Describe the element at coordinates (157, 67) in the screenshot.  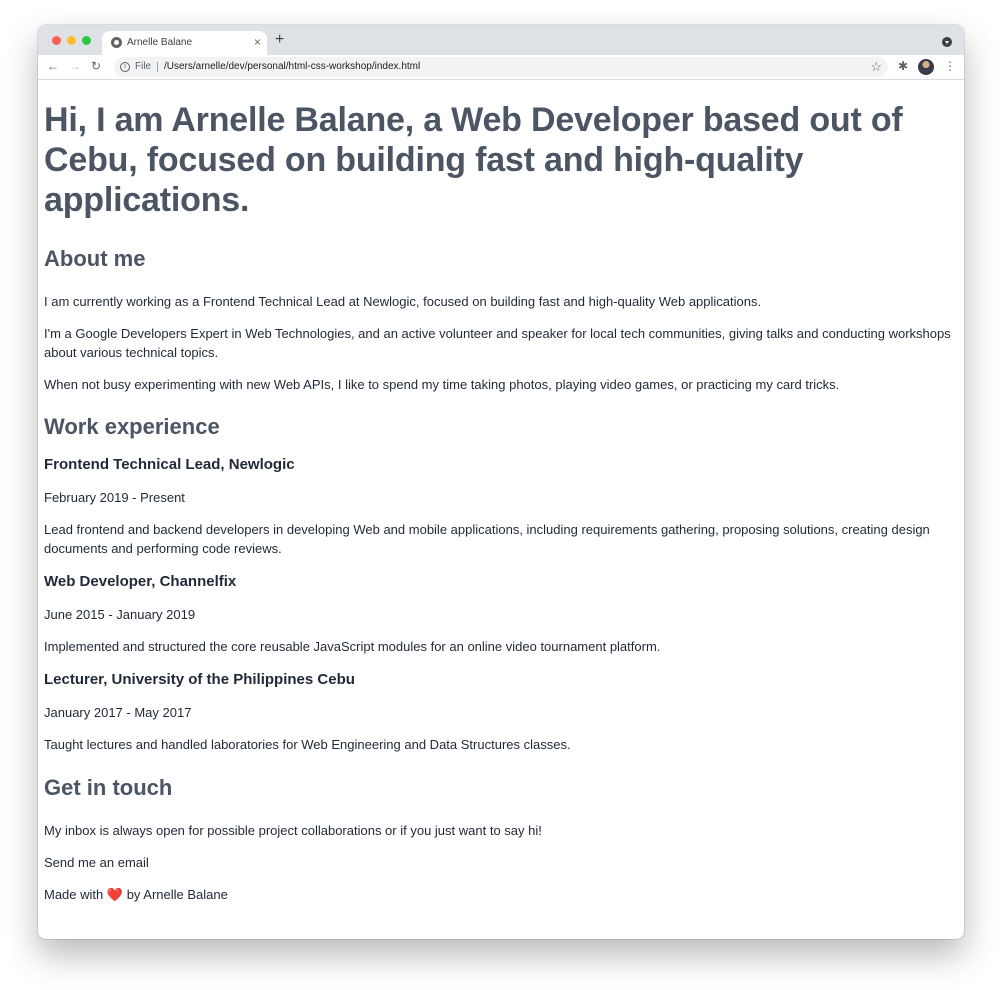
I see `url-divider` at that location.